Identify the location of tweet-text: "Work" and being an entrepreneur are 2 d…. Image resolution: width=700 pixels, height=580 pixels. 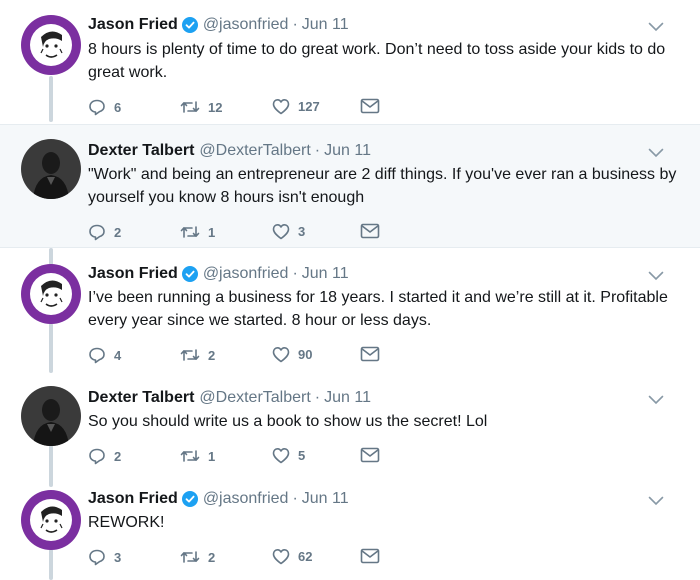
(382, 186).